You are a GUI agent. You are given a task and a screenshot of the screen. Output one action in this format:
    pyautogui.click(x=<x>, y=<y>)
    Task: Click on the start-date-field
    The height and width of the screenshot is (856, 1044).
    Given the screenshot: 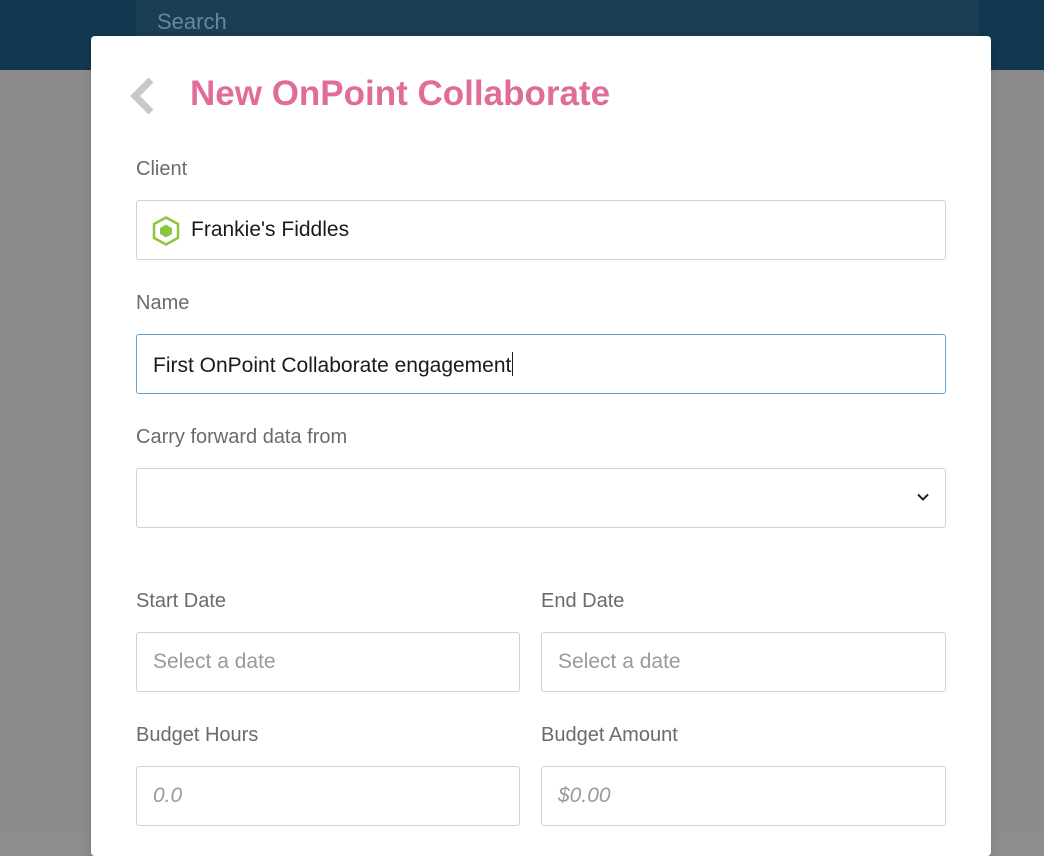 What is the action you would take?
    pyautogui.click(x=328, y=662)
    